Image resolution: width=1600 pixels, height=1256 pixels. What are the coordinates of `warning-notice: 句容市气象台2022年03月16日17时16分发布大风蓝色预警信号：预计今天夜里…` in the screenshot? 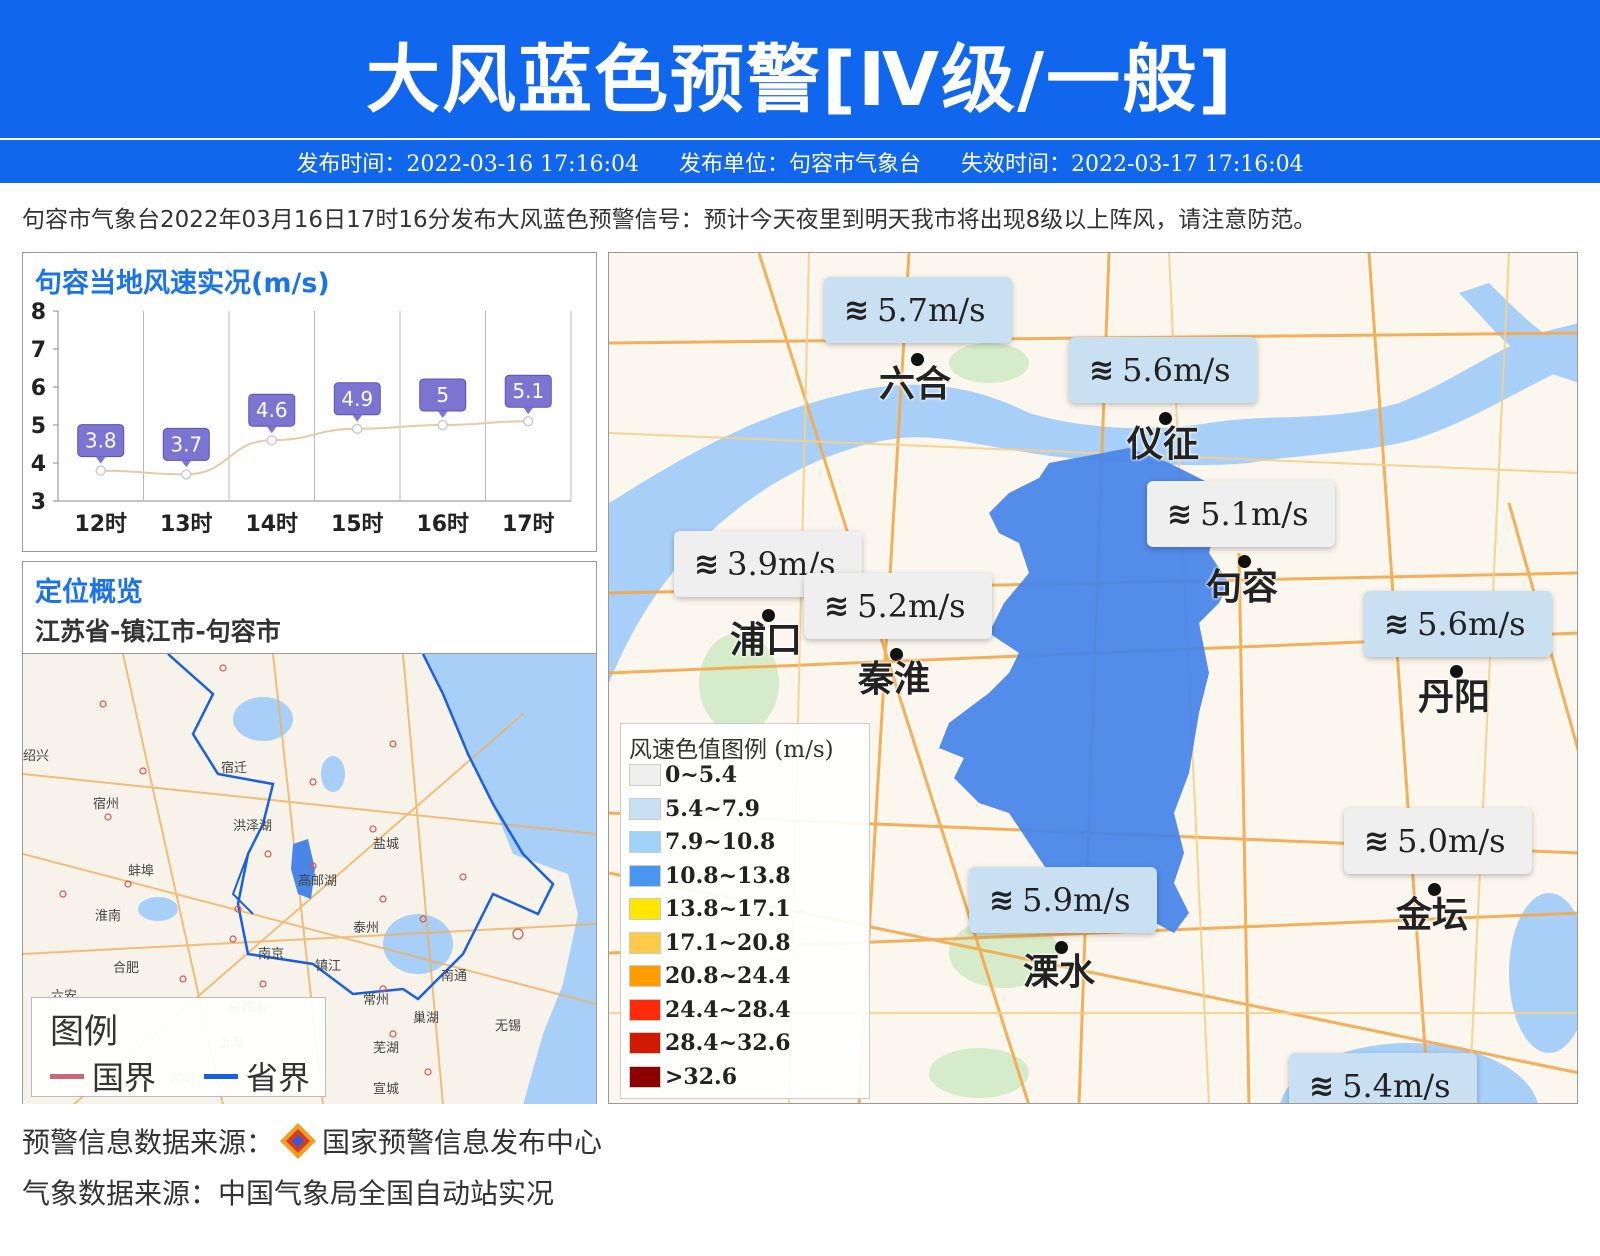 It's located at (669, 220).